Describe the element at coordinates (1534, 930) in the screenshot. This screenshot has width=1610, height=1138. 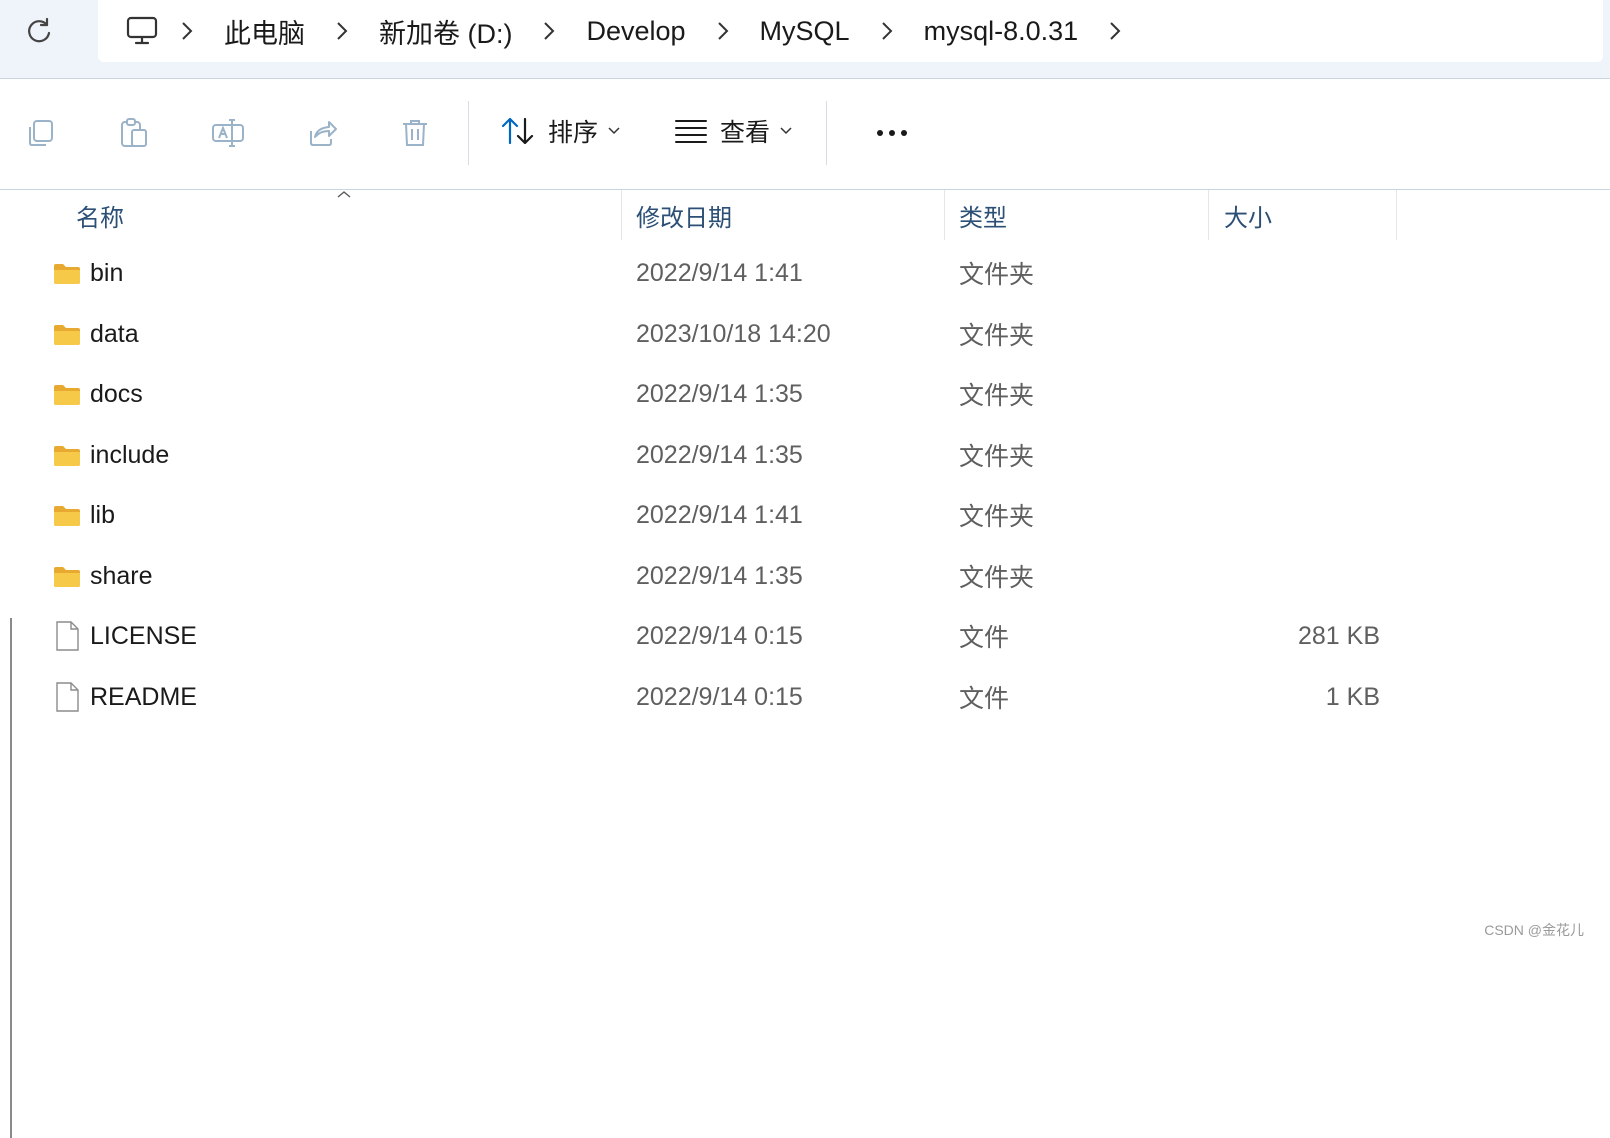
I see `watermark: CSDN @金花儿` at that location.